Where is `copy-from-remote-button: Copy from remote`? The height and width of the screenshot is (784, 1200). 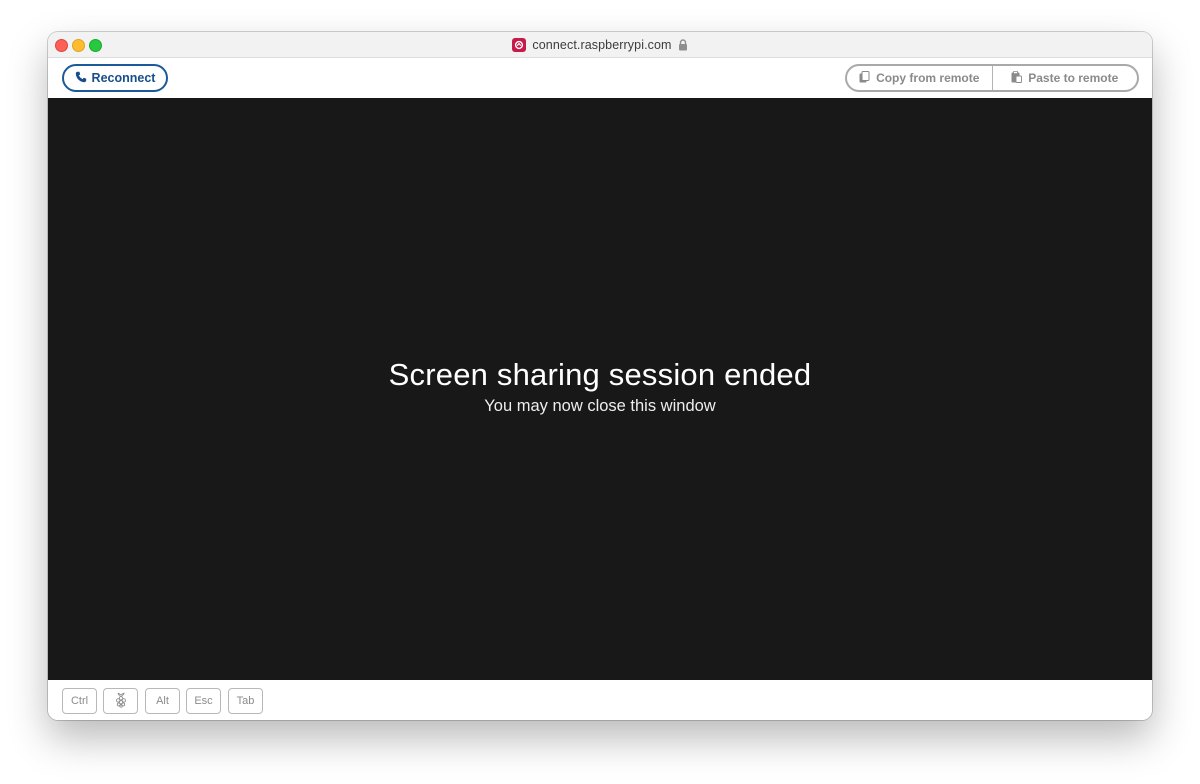 copy-from-remote-button: Copy from remote is located at coordinates (920, 78).